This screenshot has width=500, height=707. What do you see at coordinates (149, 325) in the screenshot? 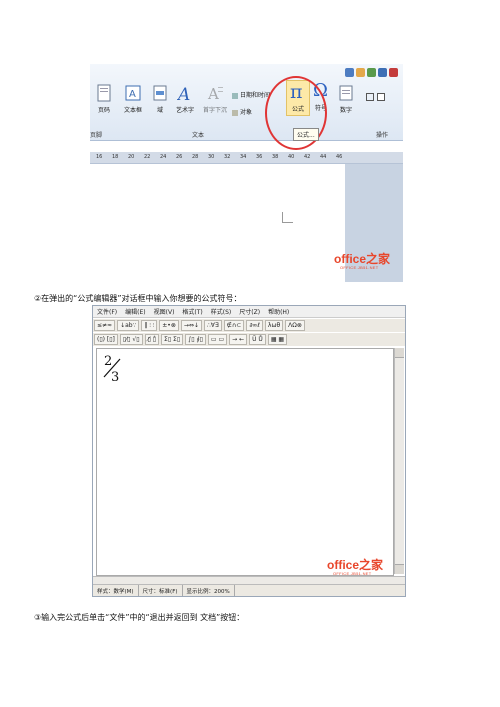
I see `palette-embellishments: ‖ ⫶ ⫶` at bounding box center [149, 325].